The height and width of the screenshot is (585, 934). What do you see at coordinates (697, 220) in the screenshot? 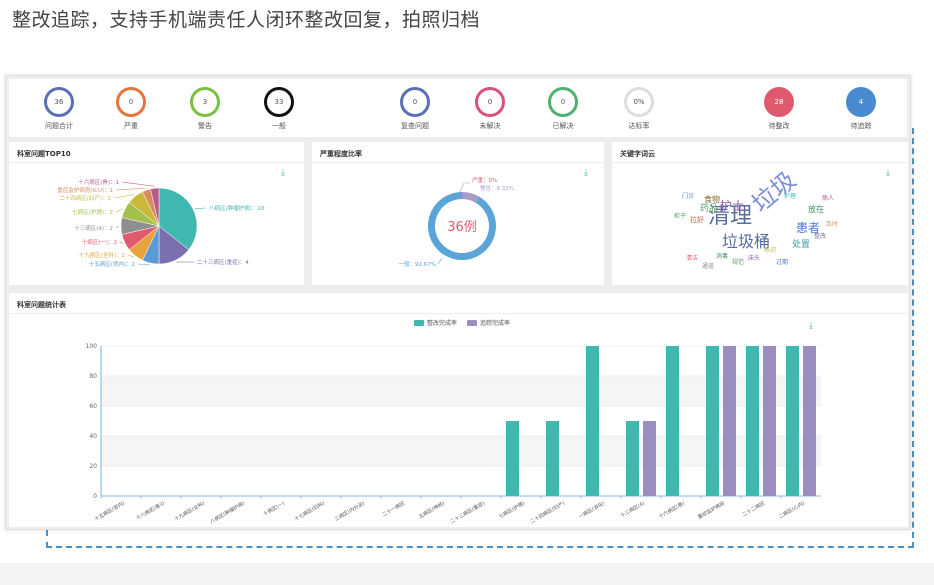
I see `word-cloud-word: 拉好` at bounding box center [697, 220].